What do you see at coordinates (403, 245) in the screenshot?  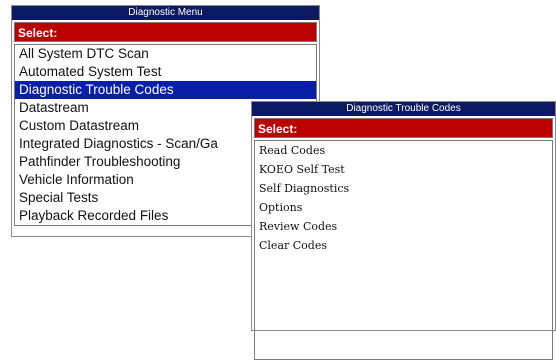 I see `dtc-item-clear-codes: Clear Codes` at bounding box center [403, 245].